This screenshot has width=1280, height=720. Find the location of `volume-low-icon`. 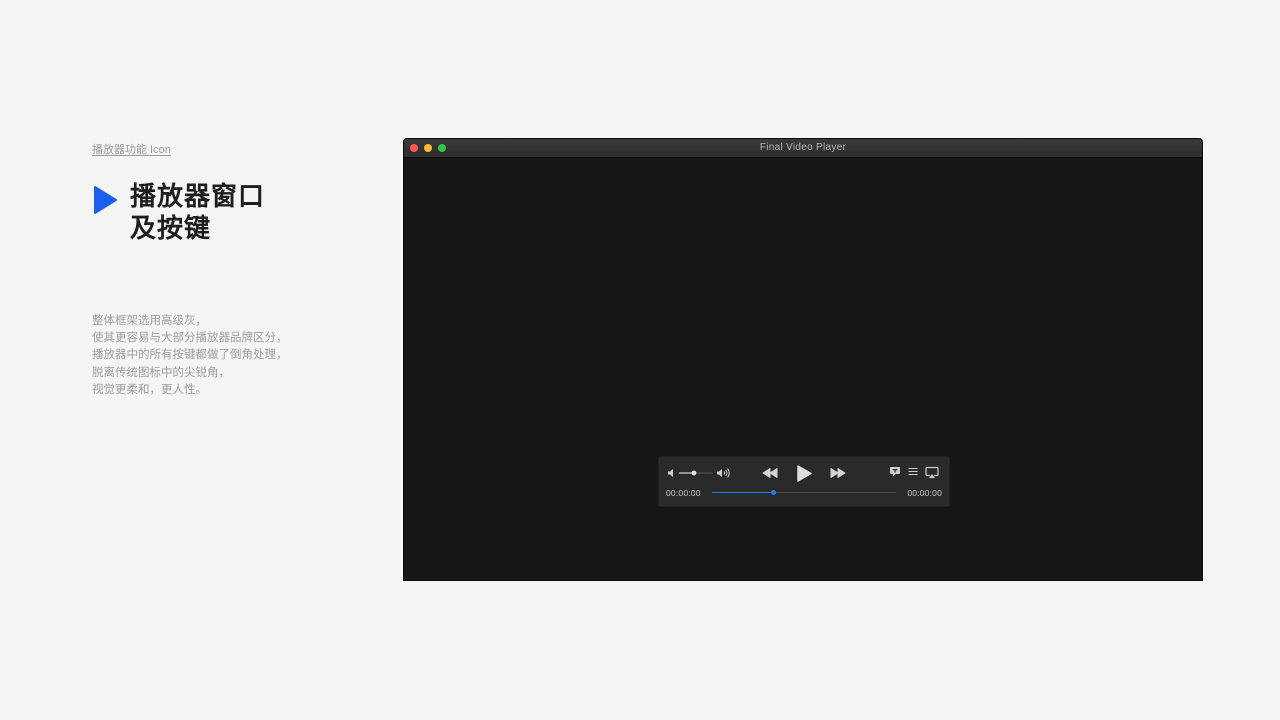

volume-low-icon is located at coordinates (671, 473).